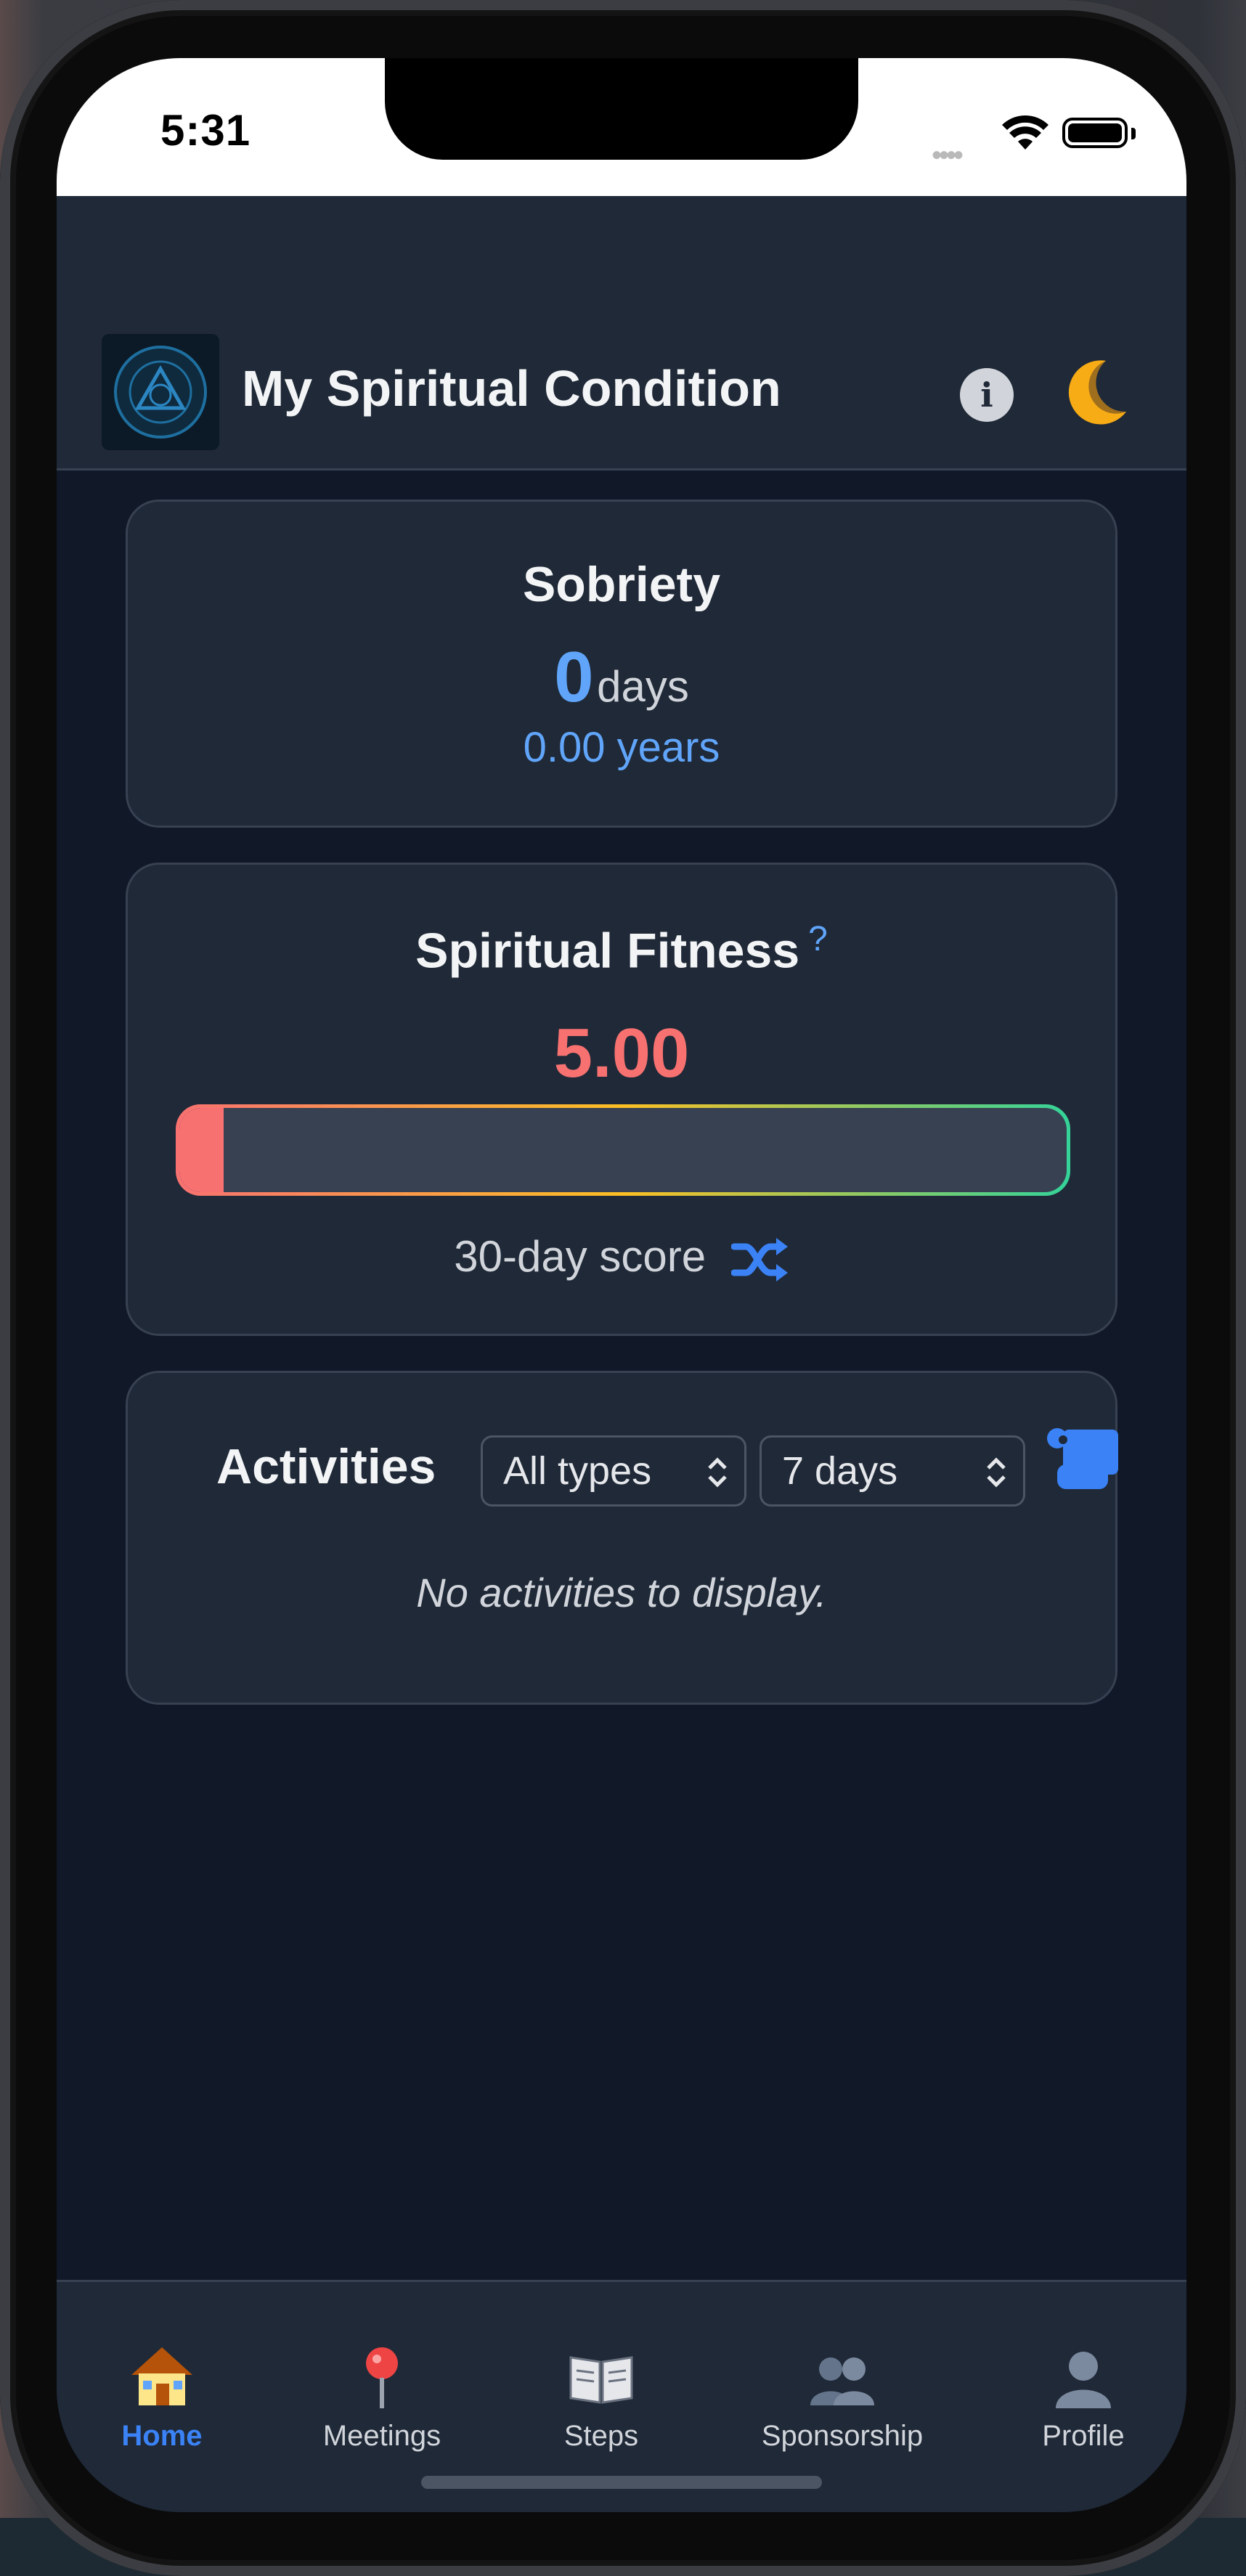  I want to click on sobriety-days-count: 0, so click(574, 677).